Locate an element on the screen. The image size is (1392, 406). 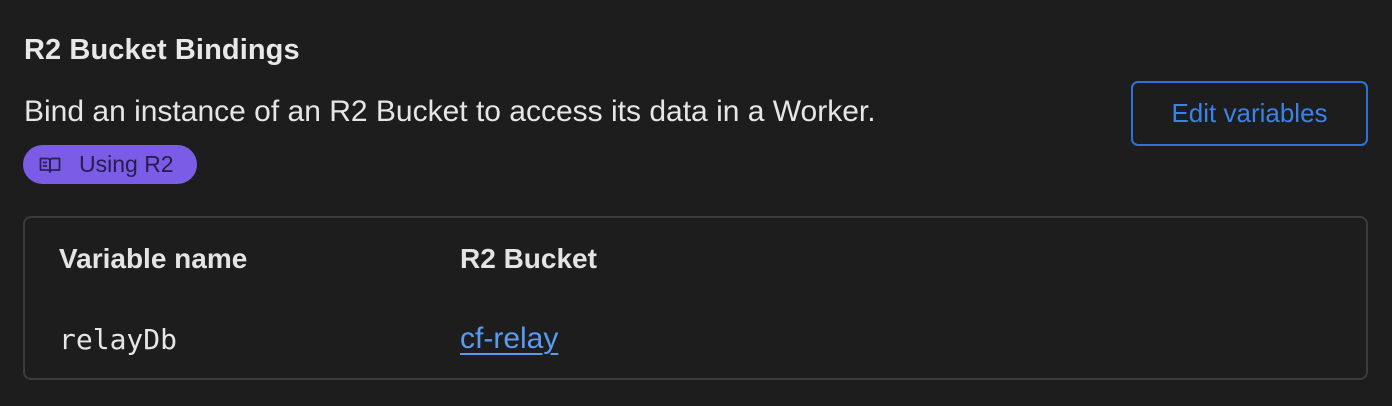
column-header-variable-name: Variable name is located at coordinates (153, 258).